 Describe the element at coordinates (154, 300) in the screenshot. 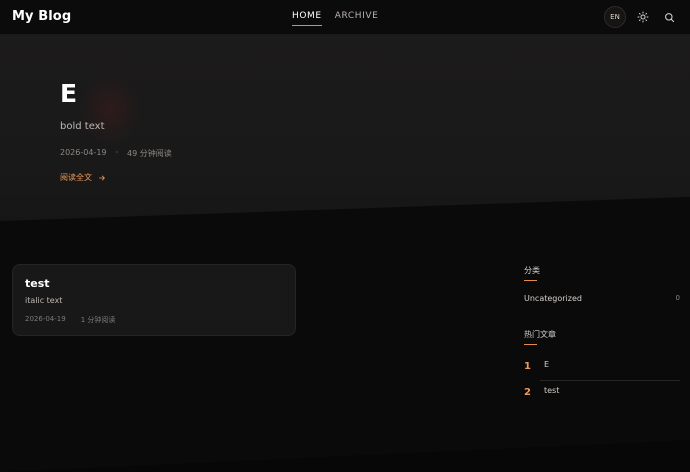

I see `post-card: test italic text 2026-04-19 1 分钟阅读` at that location.